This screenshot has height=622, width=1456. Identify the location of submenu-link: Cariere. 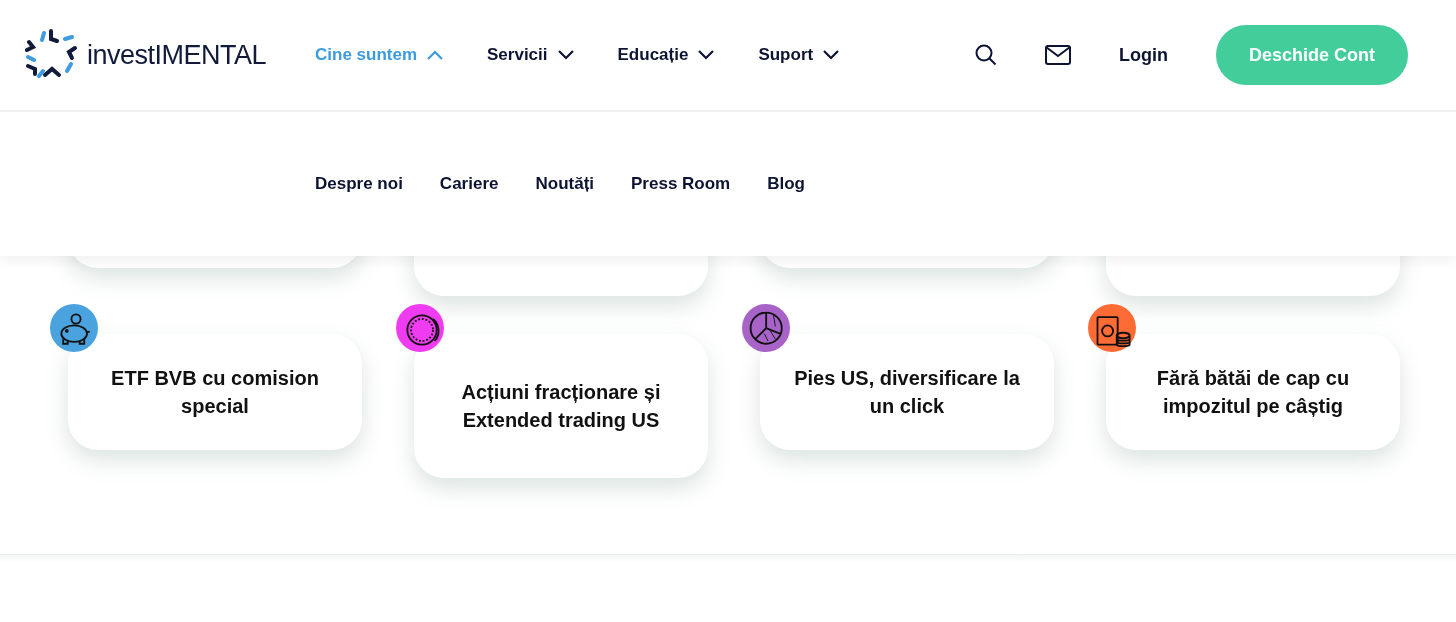
(469, 184).